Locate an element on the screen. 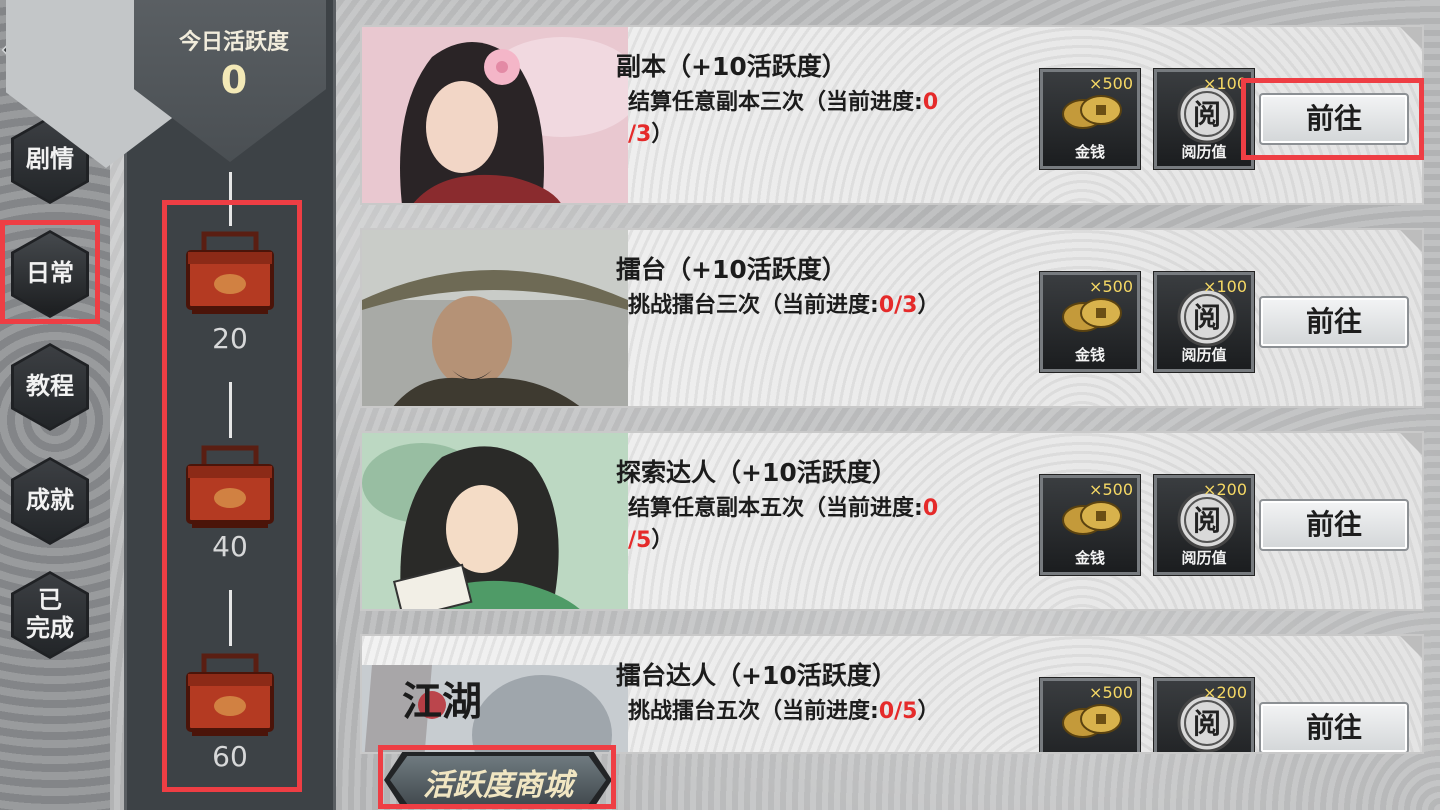 The height and width of the screenshot is (810, 1440). portrait-man-straw-hat is located at coordinates (495, 318).